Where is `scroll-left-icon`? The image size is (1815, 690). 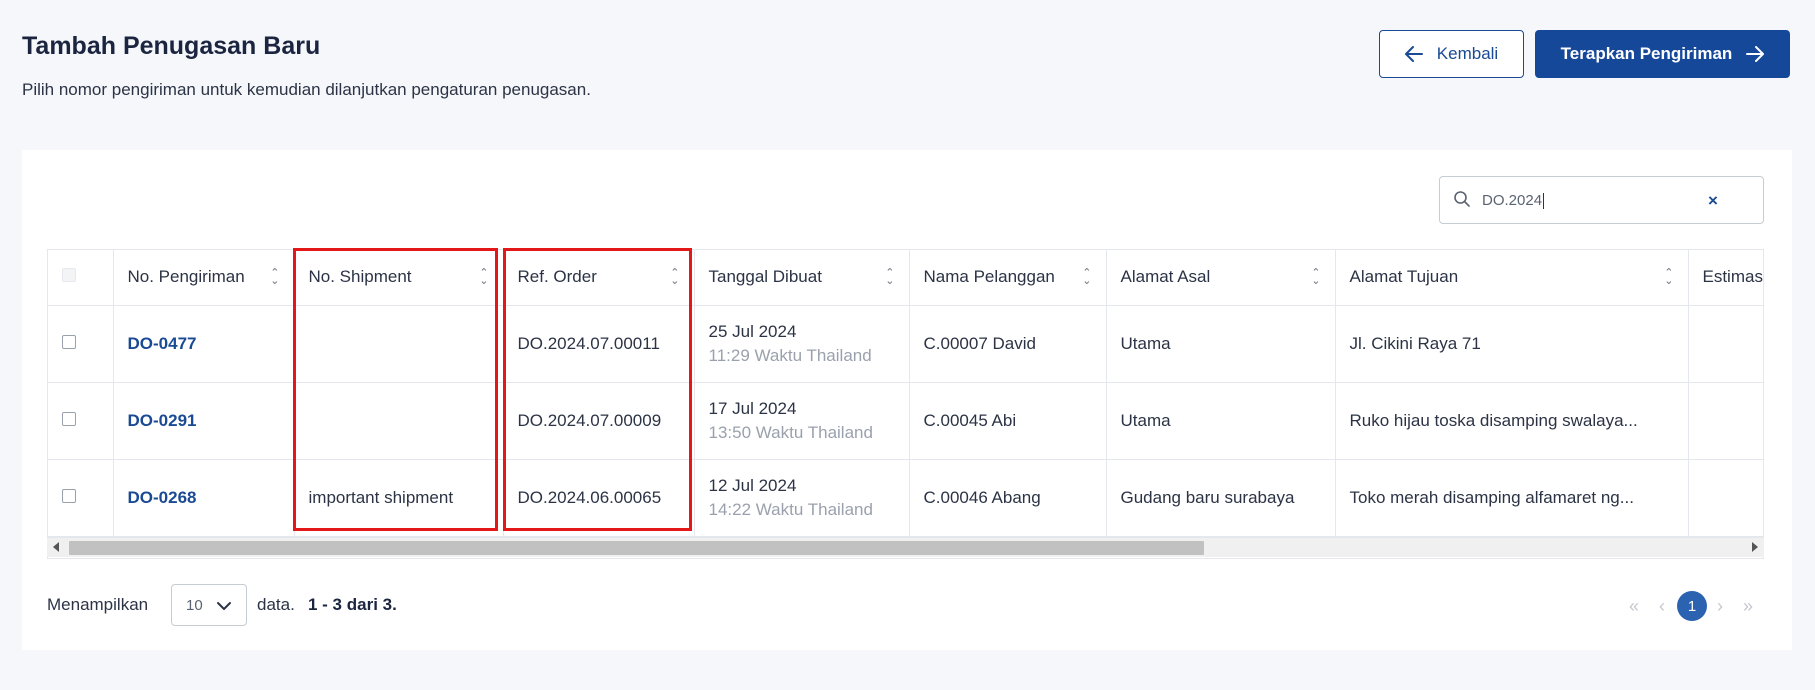 scroll-left-icon is located at coordinates (56, 547).